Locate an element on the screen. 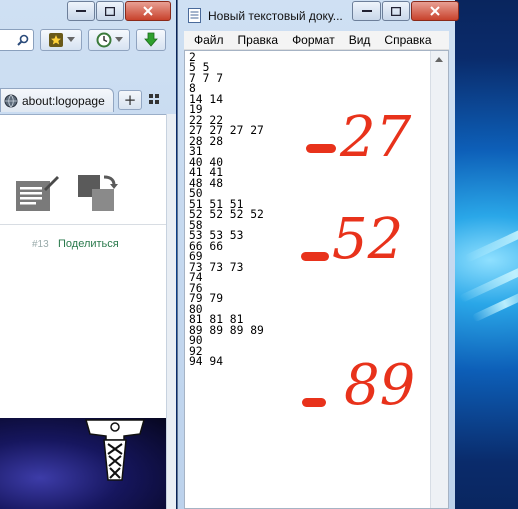  share-count: #13 is located at coordinates (40, 244).